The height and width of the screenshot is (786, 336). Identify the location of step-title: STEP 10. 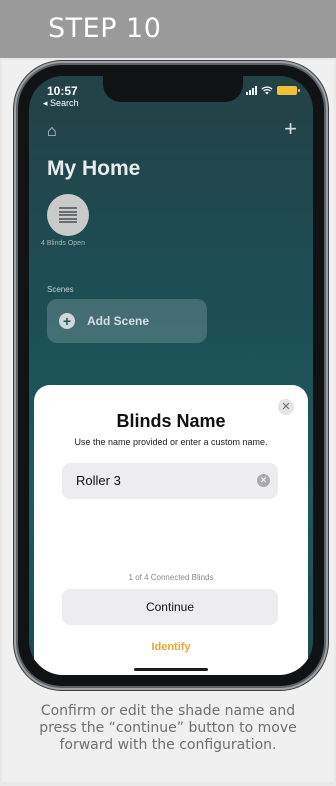
(105, 28).